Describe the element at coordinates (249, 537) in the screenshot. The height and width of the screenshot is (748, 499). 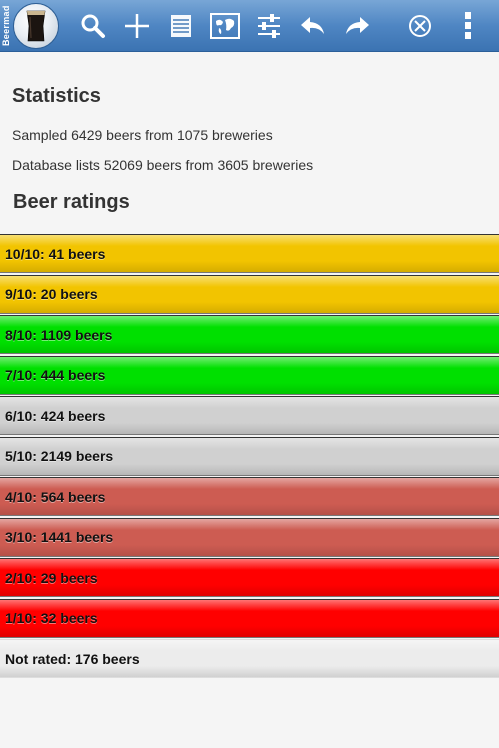
I see `rating-row-3: 3/10: 1441 beers` at that location.